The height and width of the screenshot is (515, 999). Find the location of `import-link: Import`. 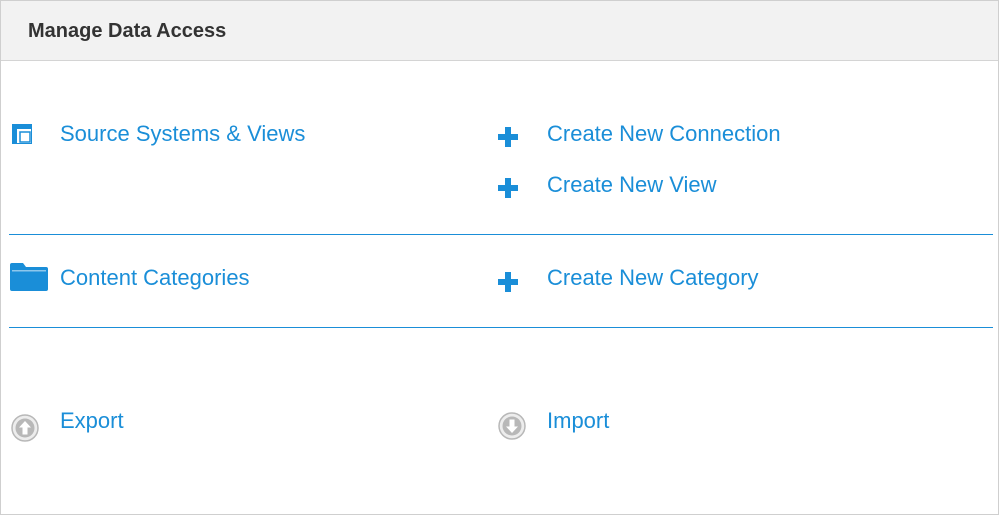

import-link: Import is located at coordinates (578, 421).